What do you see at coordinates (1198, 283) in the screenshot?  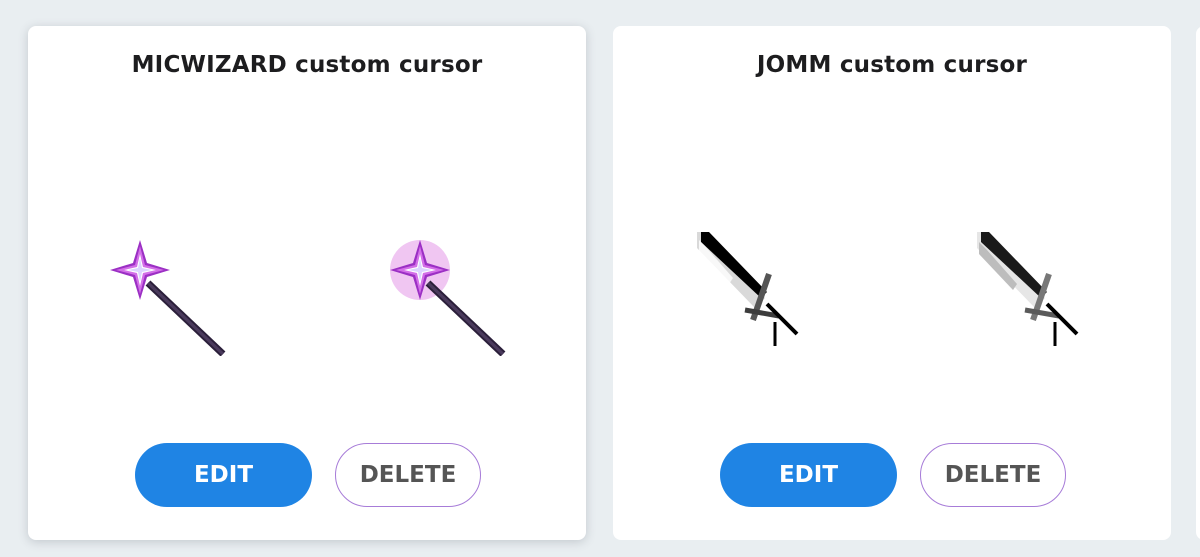 I see `next-cursor-card` at bounding box center [1198, 283].